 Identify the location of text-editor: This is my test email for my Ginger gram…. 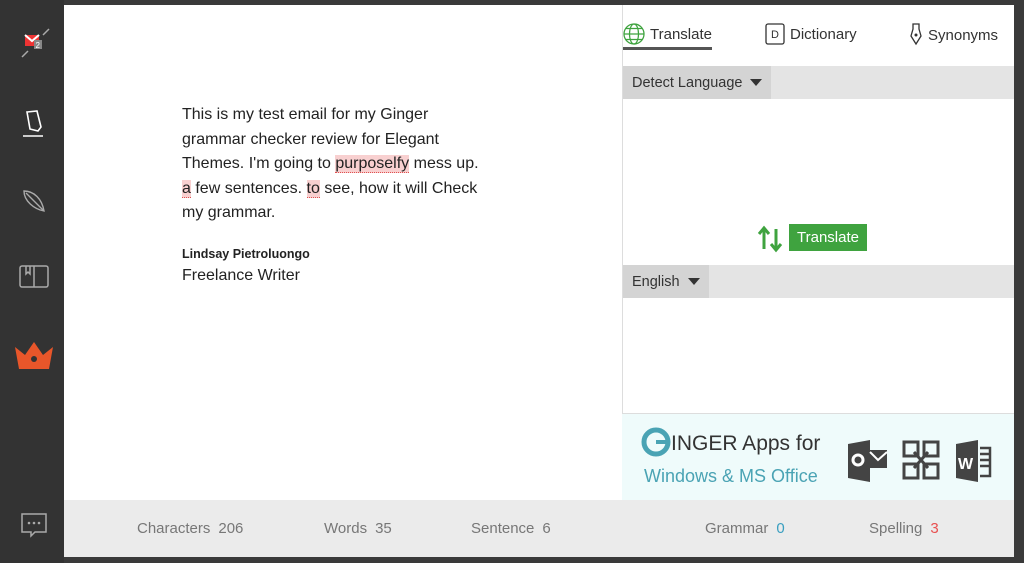
(332, 195).